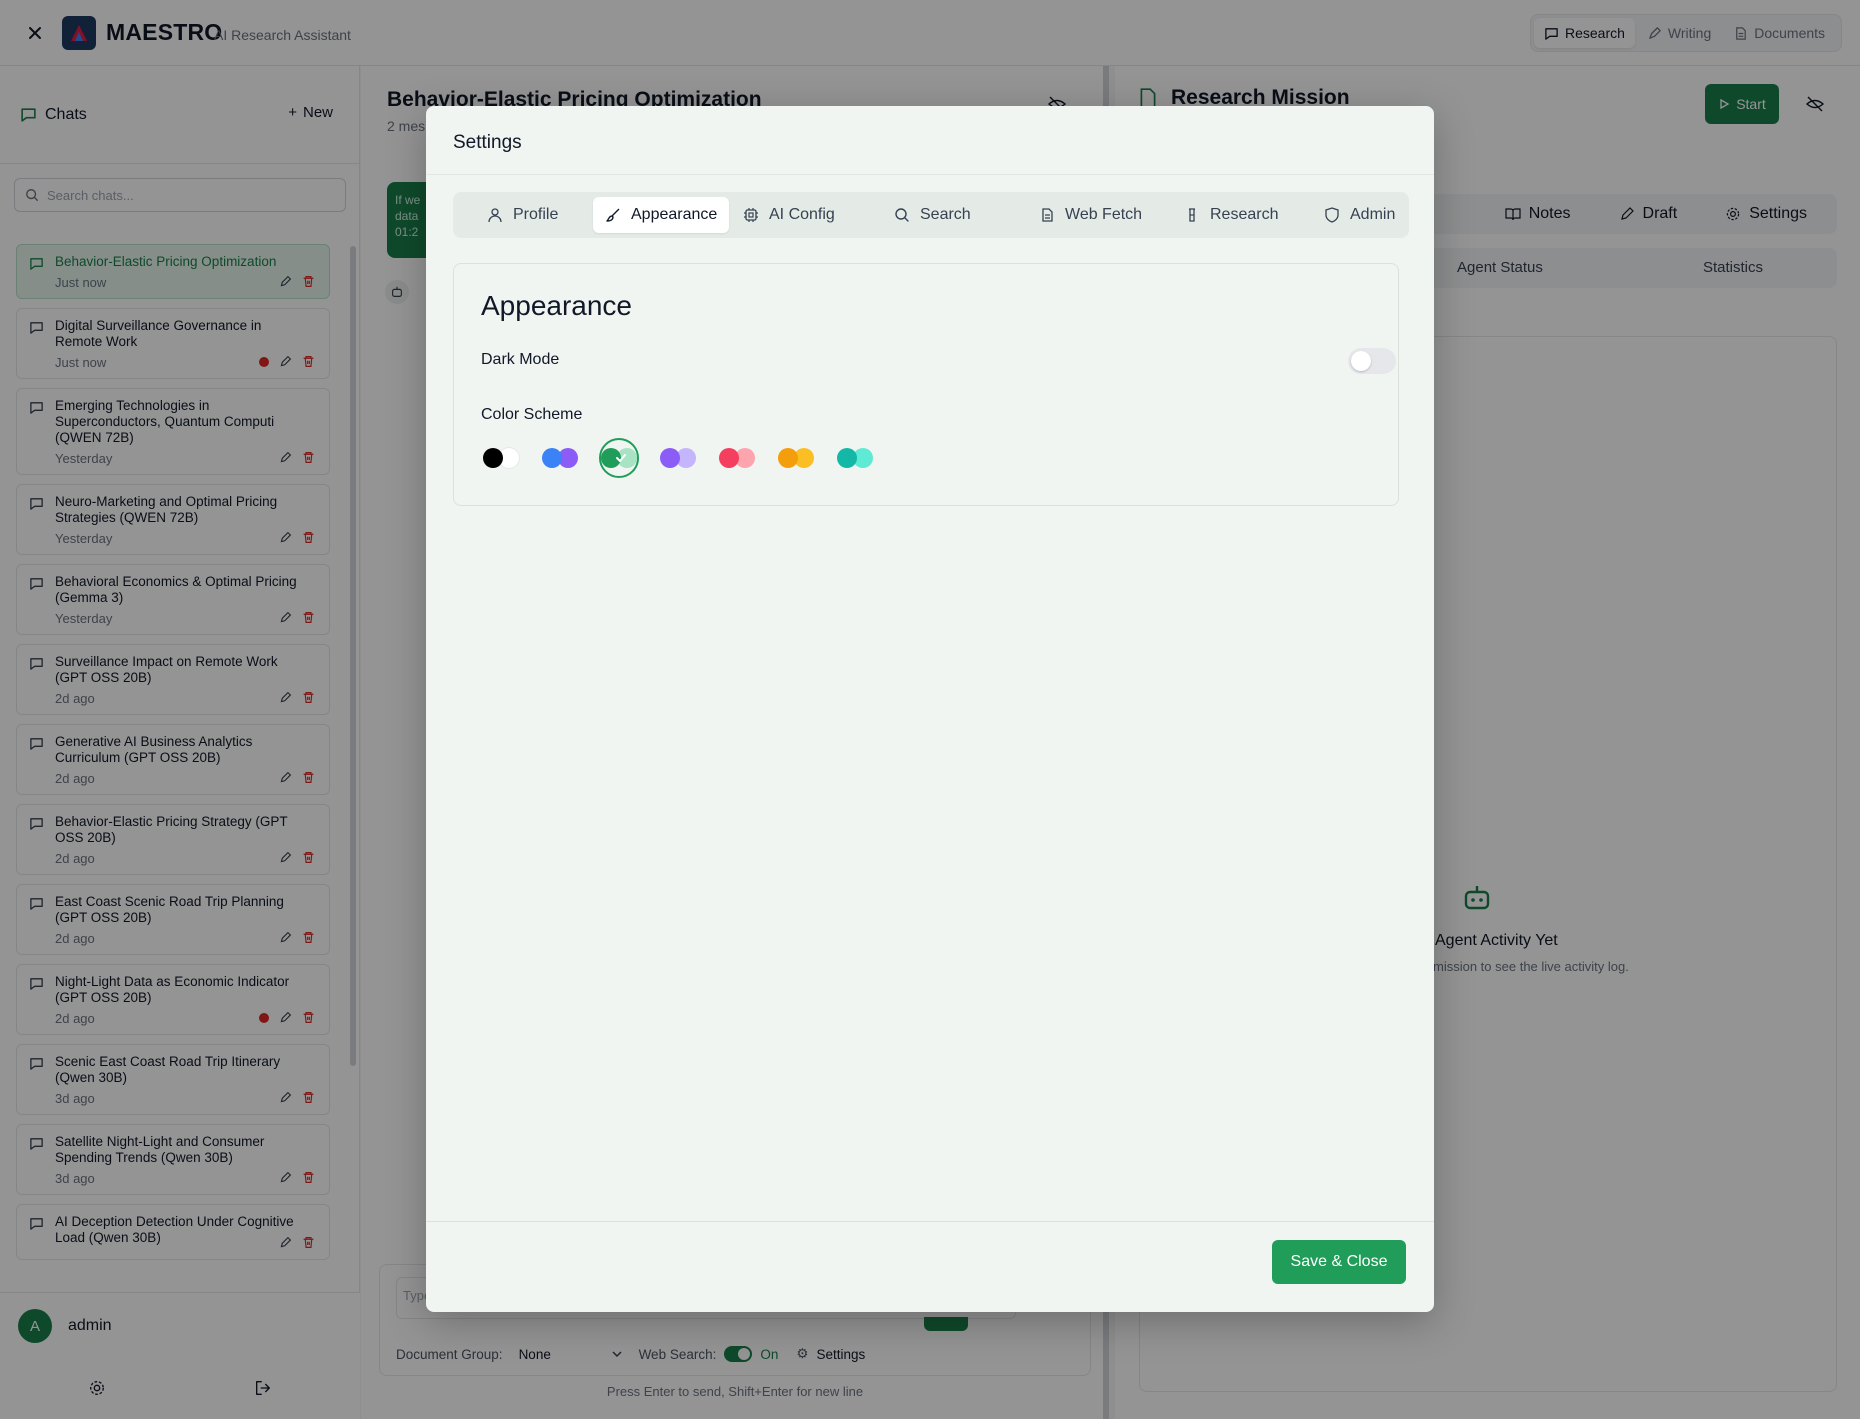 The width and height of the screenshot is (1860, 1419). I want to click on tab-ai-config-label: AI Config, so click(802, 214).